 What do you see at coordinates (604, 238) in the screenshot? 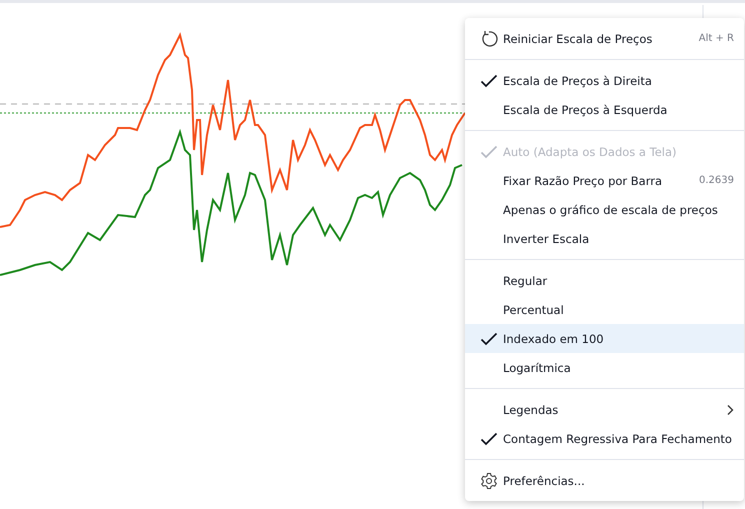
I see `menu-item: Inverter Escala` at bounding box center [604, 238].